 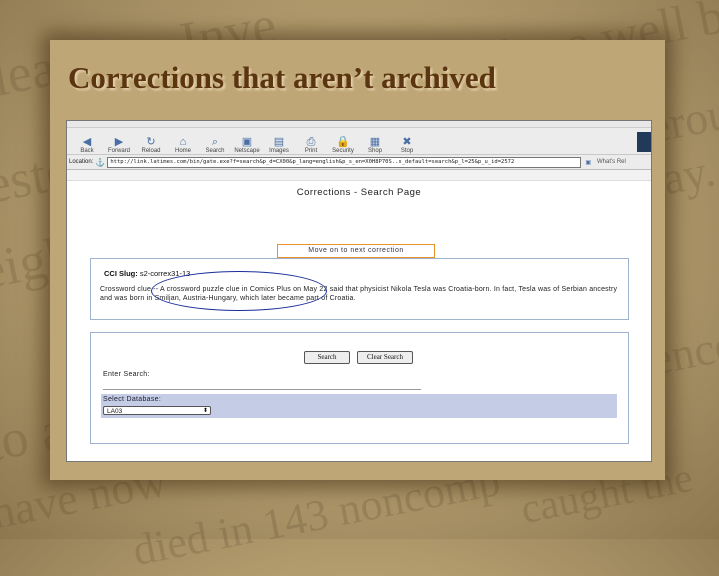 I want to click on database-select: LA03 ⬍, so click(x=157, y=410).